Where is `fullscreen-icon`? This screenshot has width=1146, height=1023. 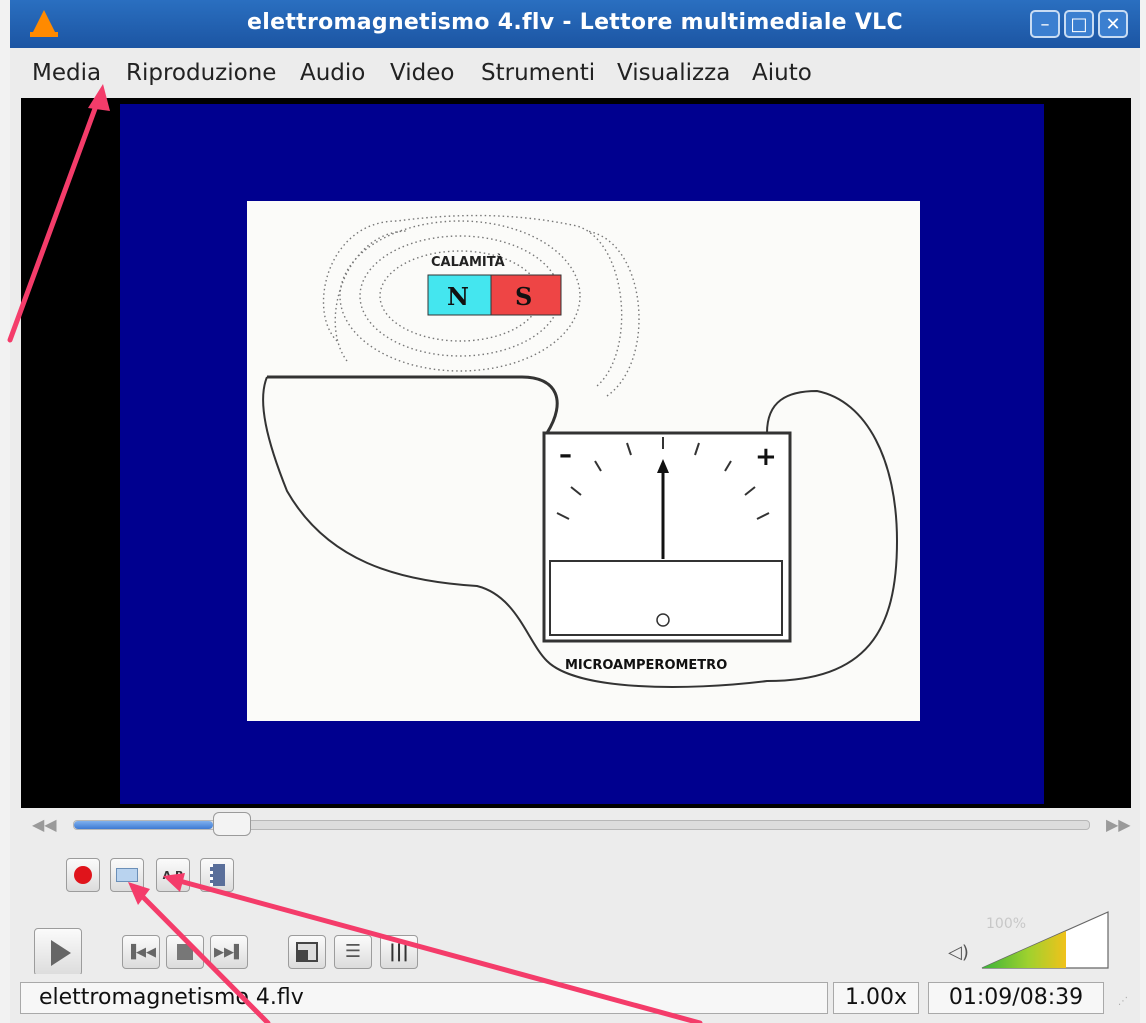 fullscreen-icon is located at coordinates (307, 952).